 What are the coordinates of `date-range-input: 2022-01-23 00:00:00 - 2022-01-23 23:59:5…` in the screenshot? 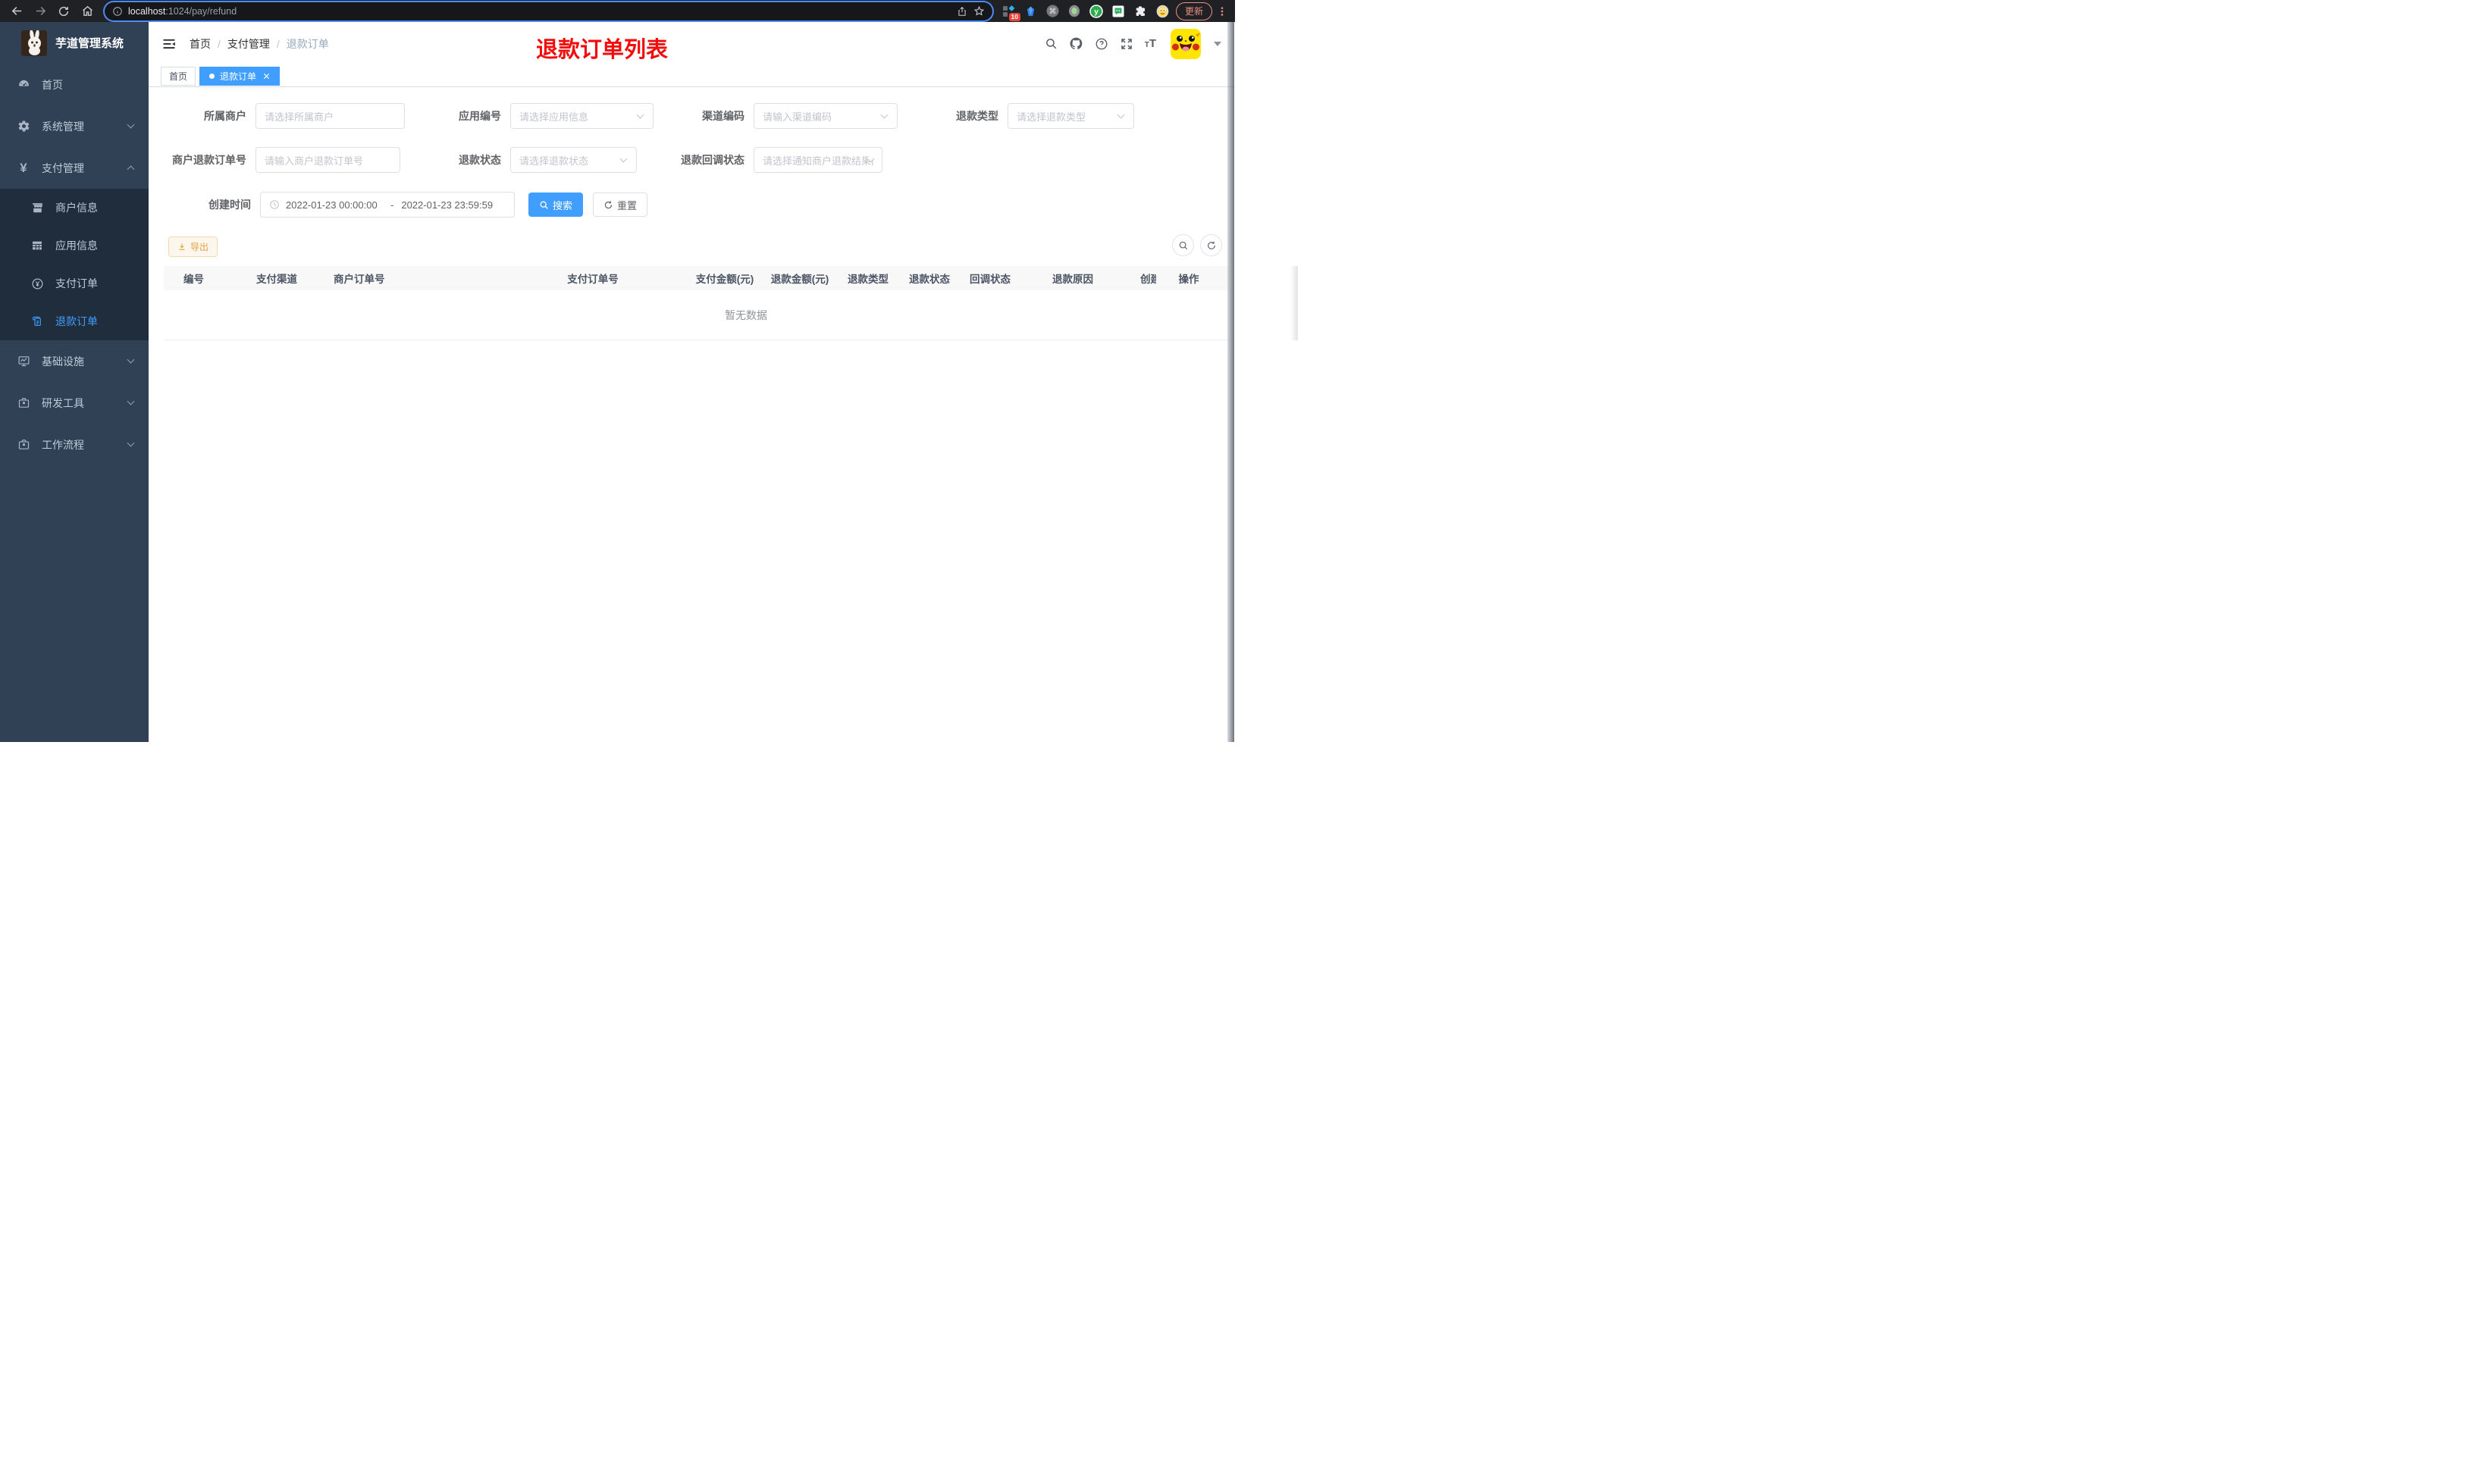 It's located at (387, 205).